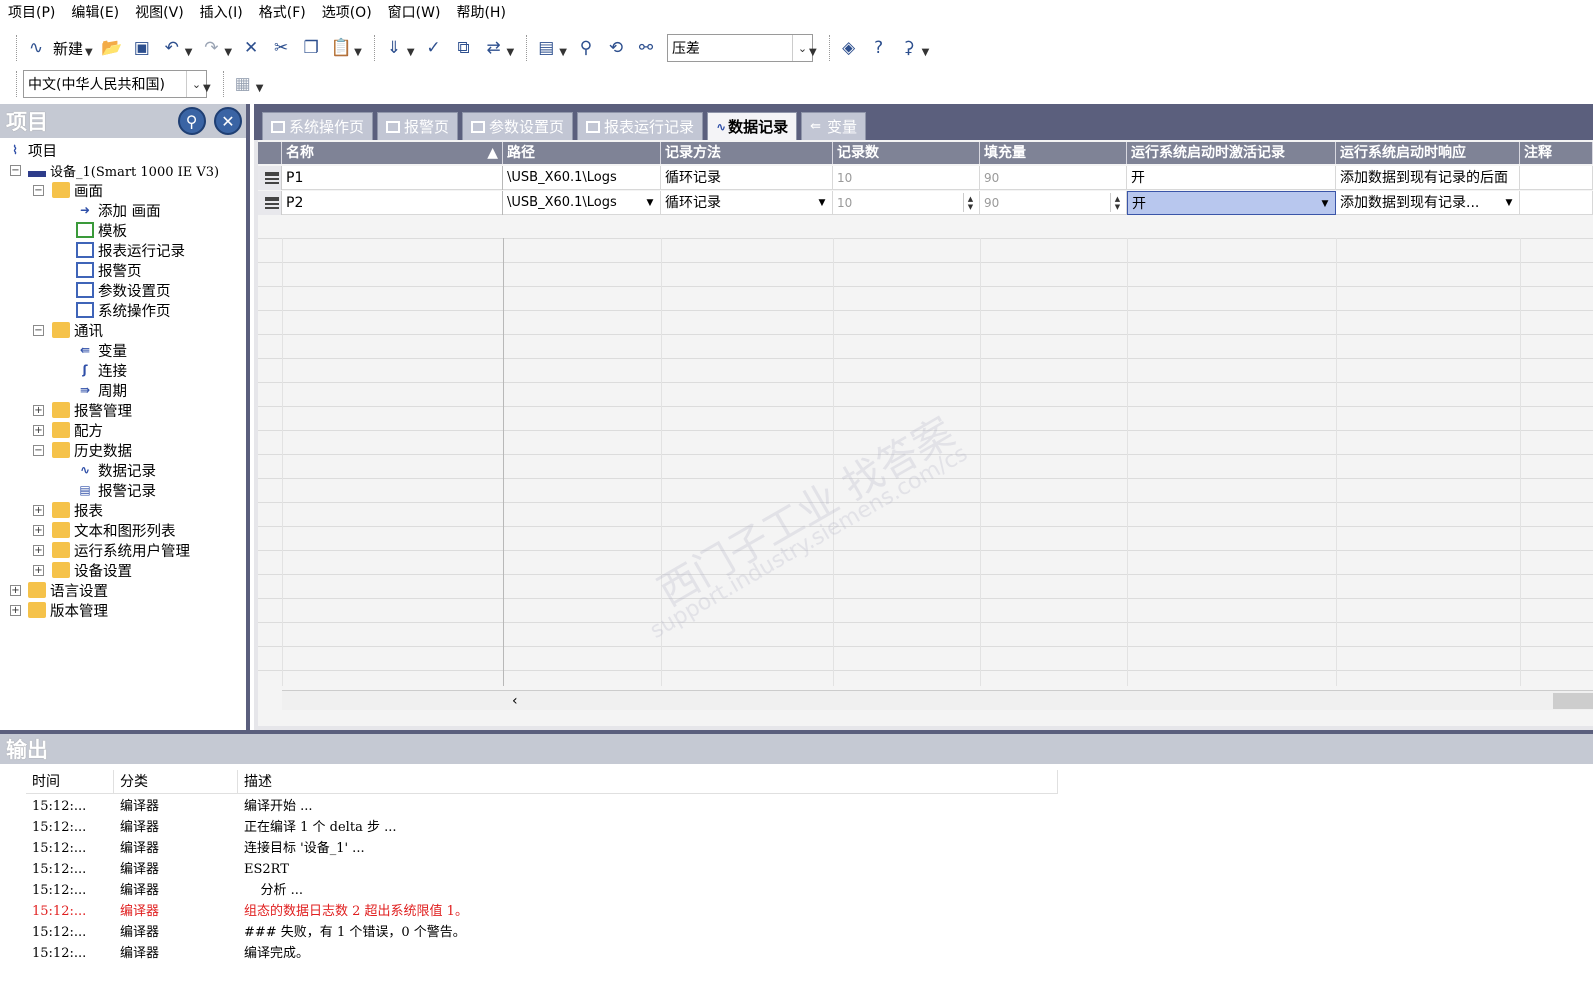 The width and height of the screenshot is (1593, 982). Describe the element at coordinates (1231, 178) in the screenshot. I see `cell-activate-on-start: 开` at that location.